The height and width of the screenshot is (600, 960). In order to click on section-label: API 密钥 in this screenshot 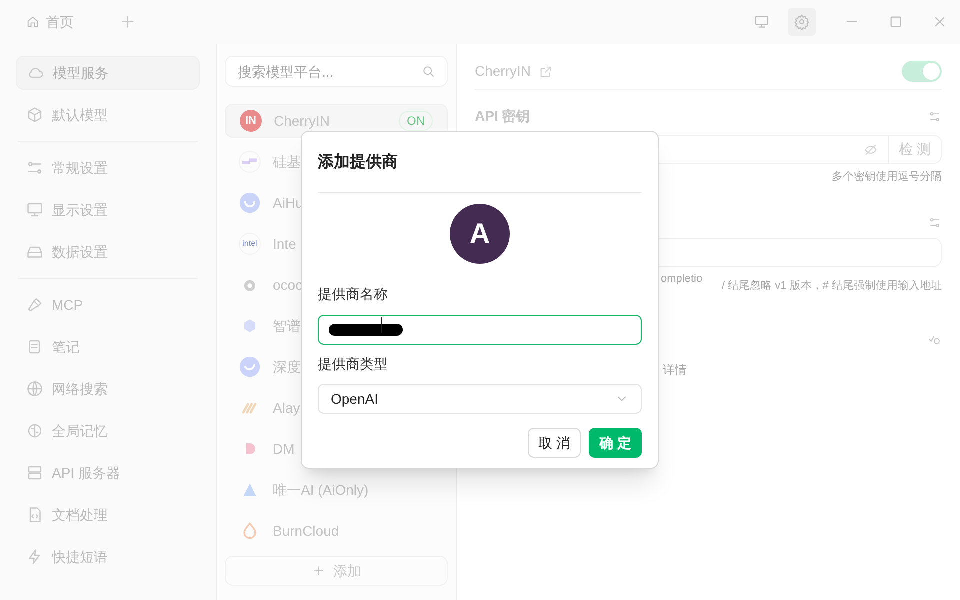, I will do `click(502, 116)`.